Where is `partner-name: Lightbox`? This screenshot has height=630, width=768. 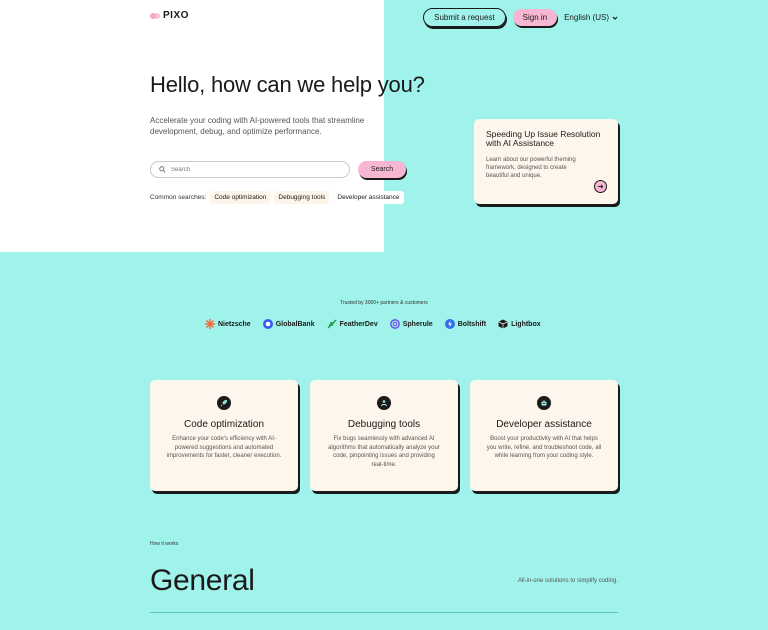
partner-name: Lightbox is located at coordinates (526, 324).